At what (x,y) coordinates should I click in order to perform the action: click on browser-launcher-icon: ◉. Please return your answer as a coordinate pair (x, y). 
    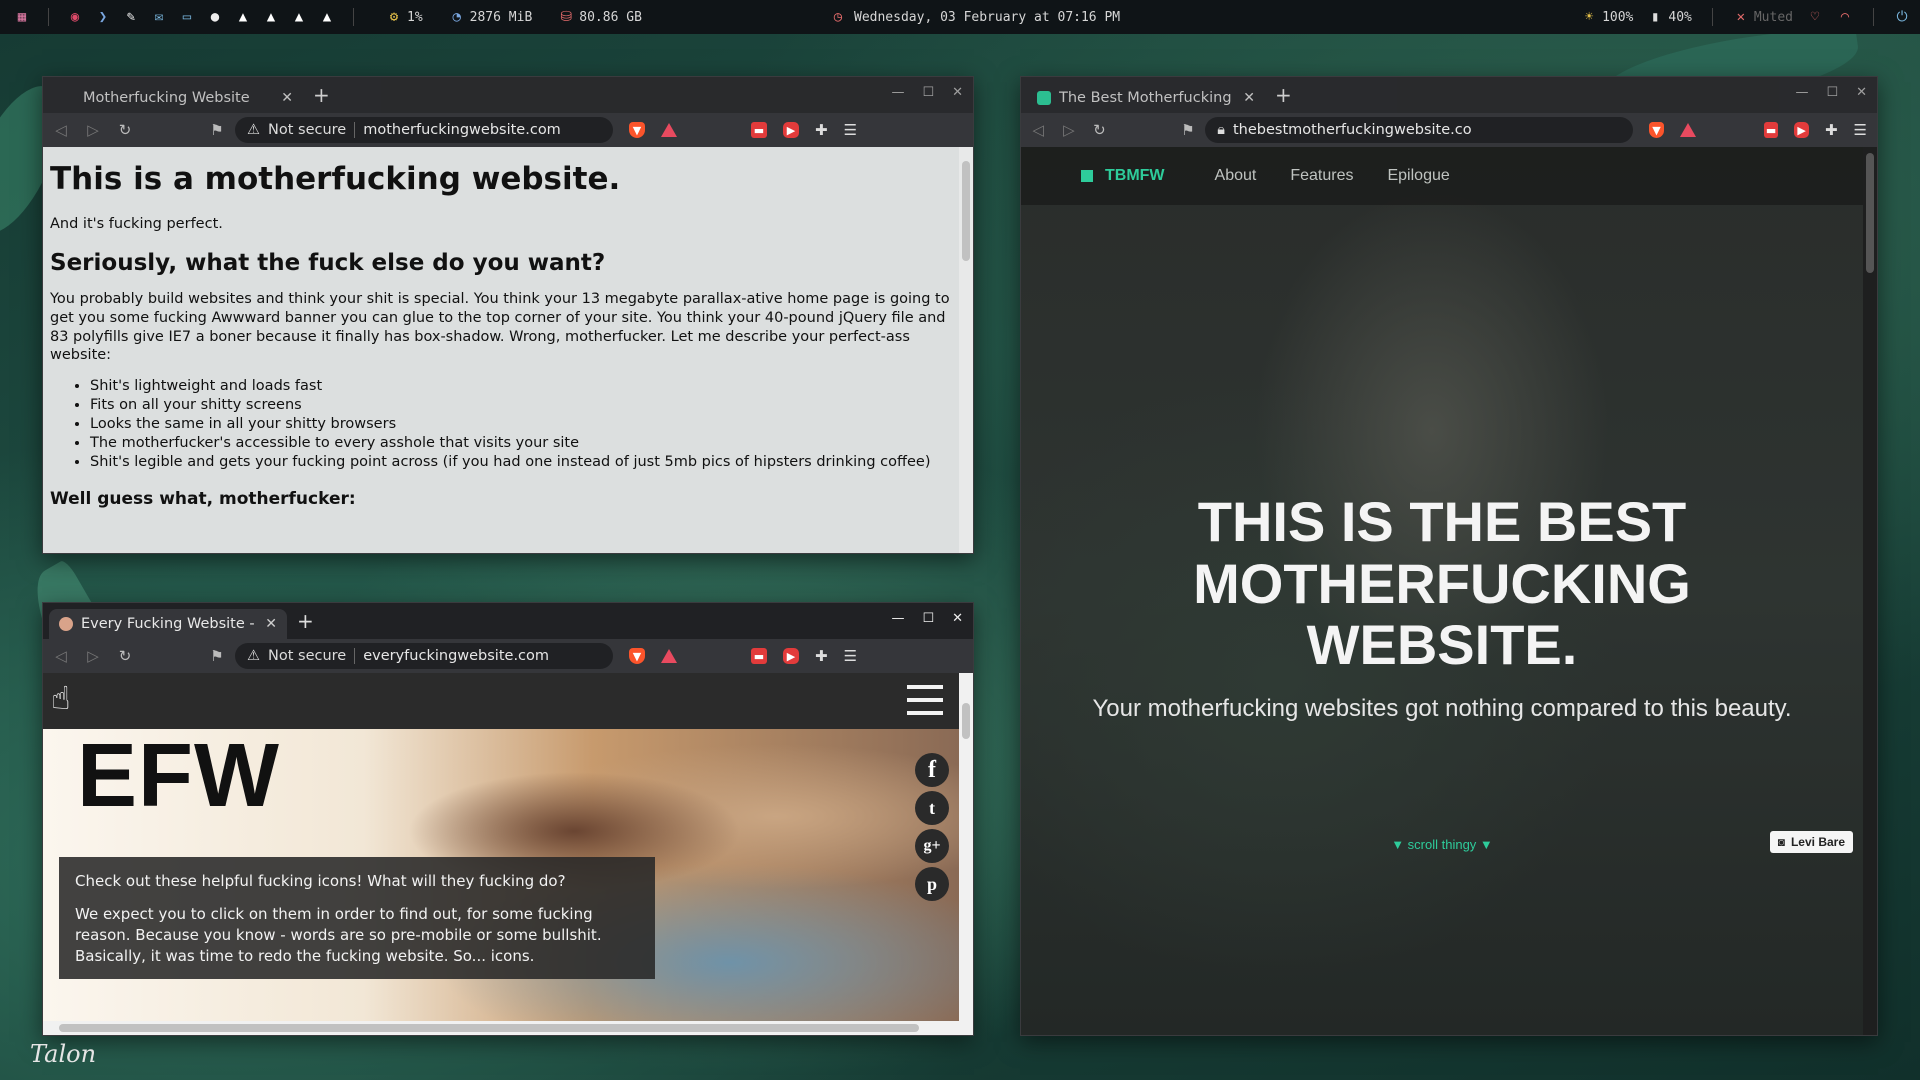
    Looking at the image, I should click on (75, 17).